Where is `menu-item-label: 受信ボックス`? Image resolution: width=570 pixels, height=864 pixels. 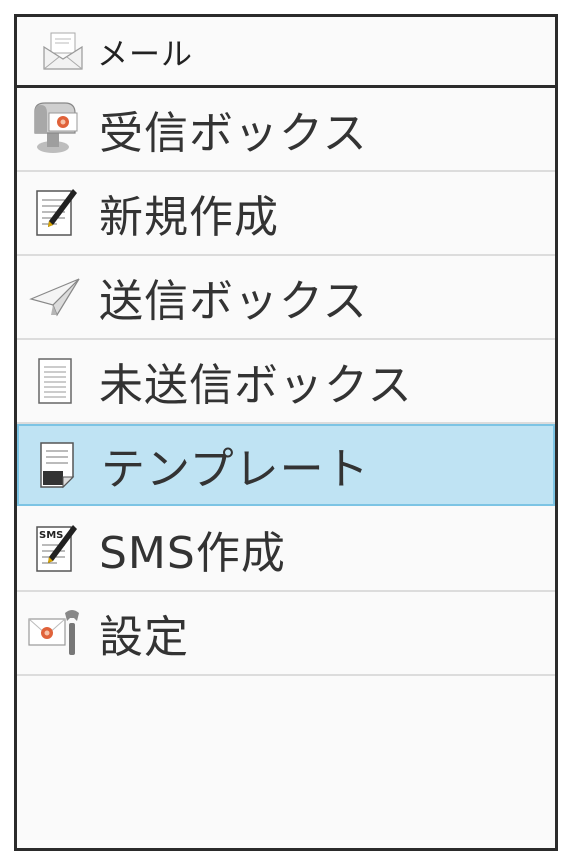 menu-item-label: 受信ボックス is located at coordinates (233, 133).